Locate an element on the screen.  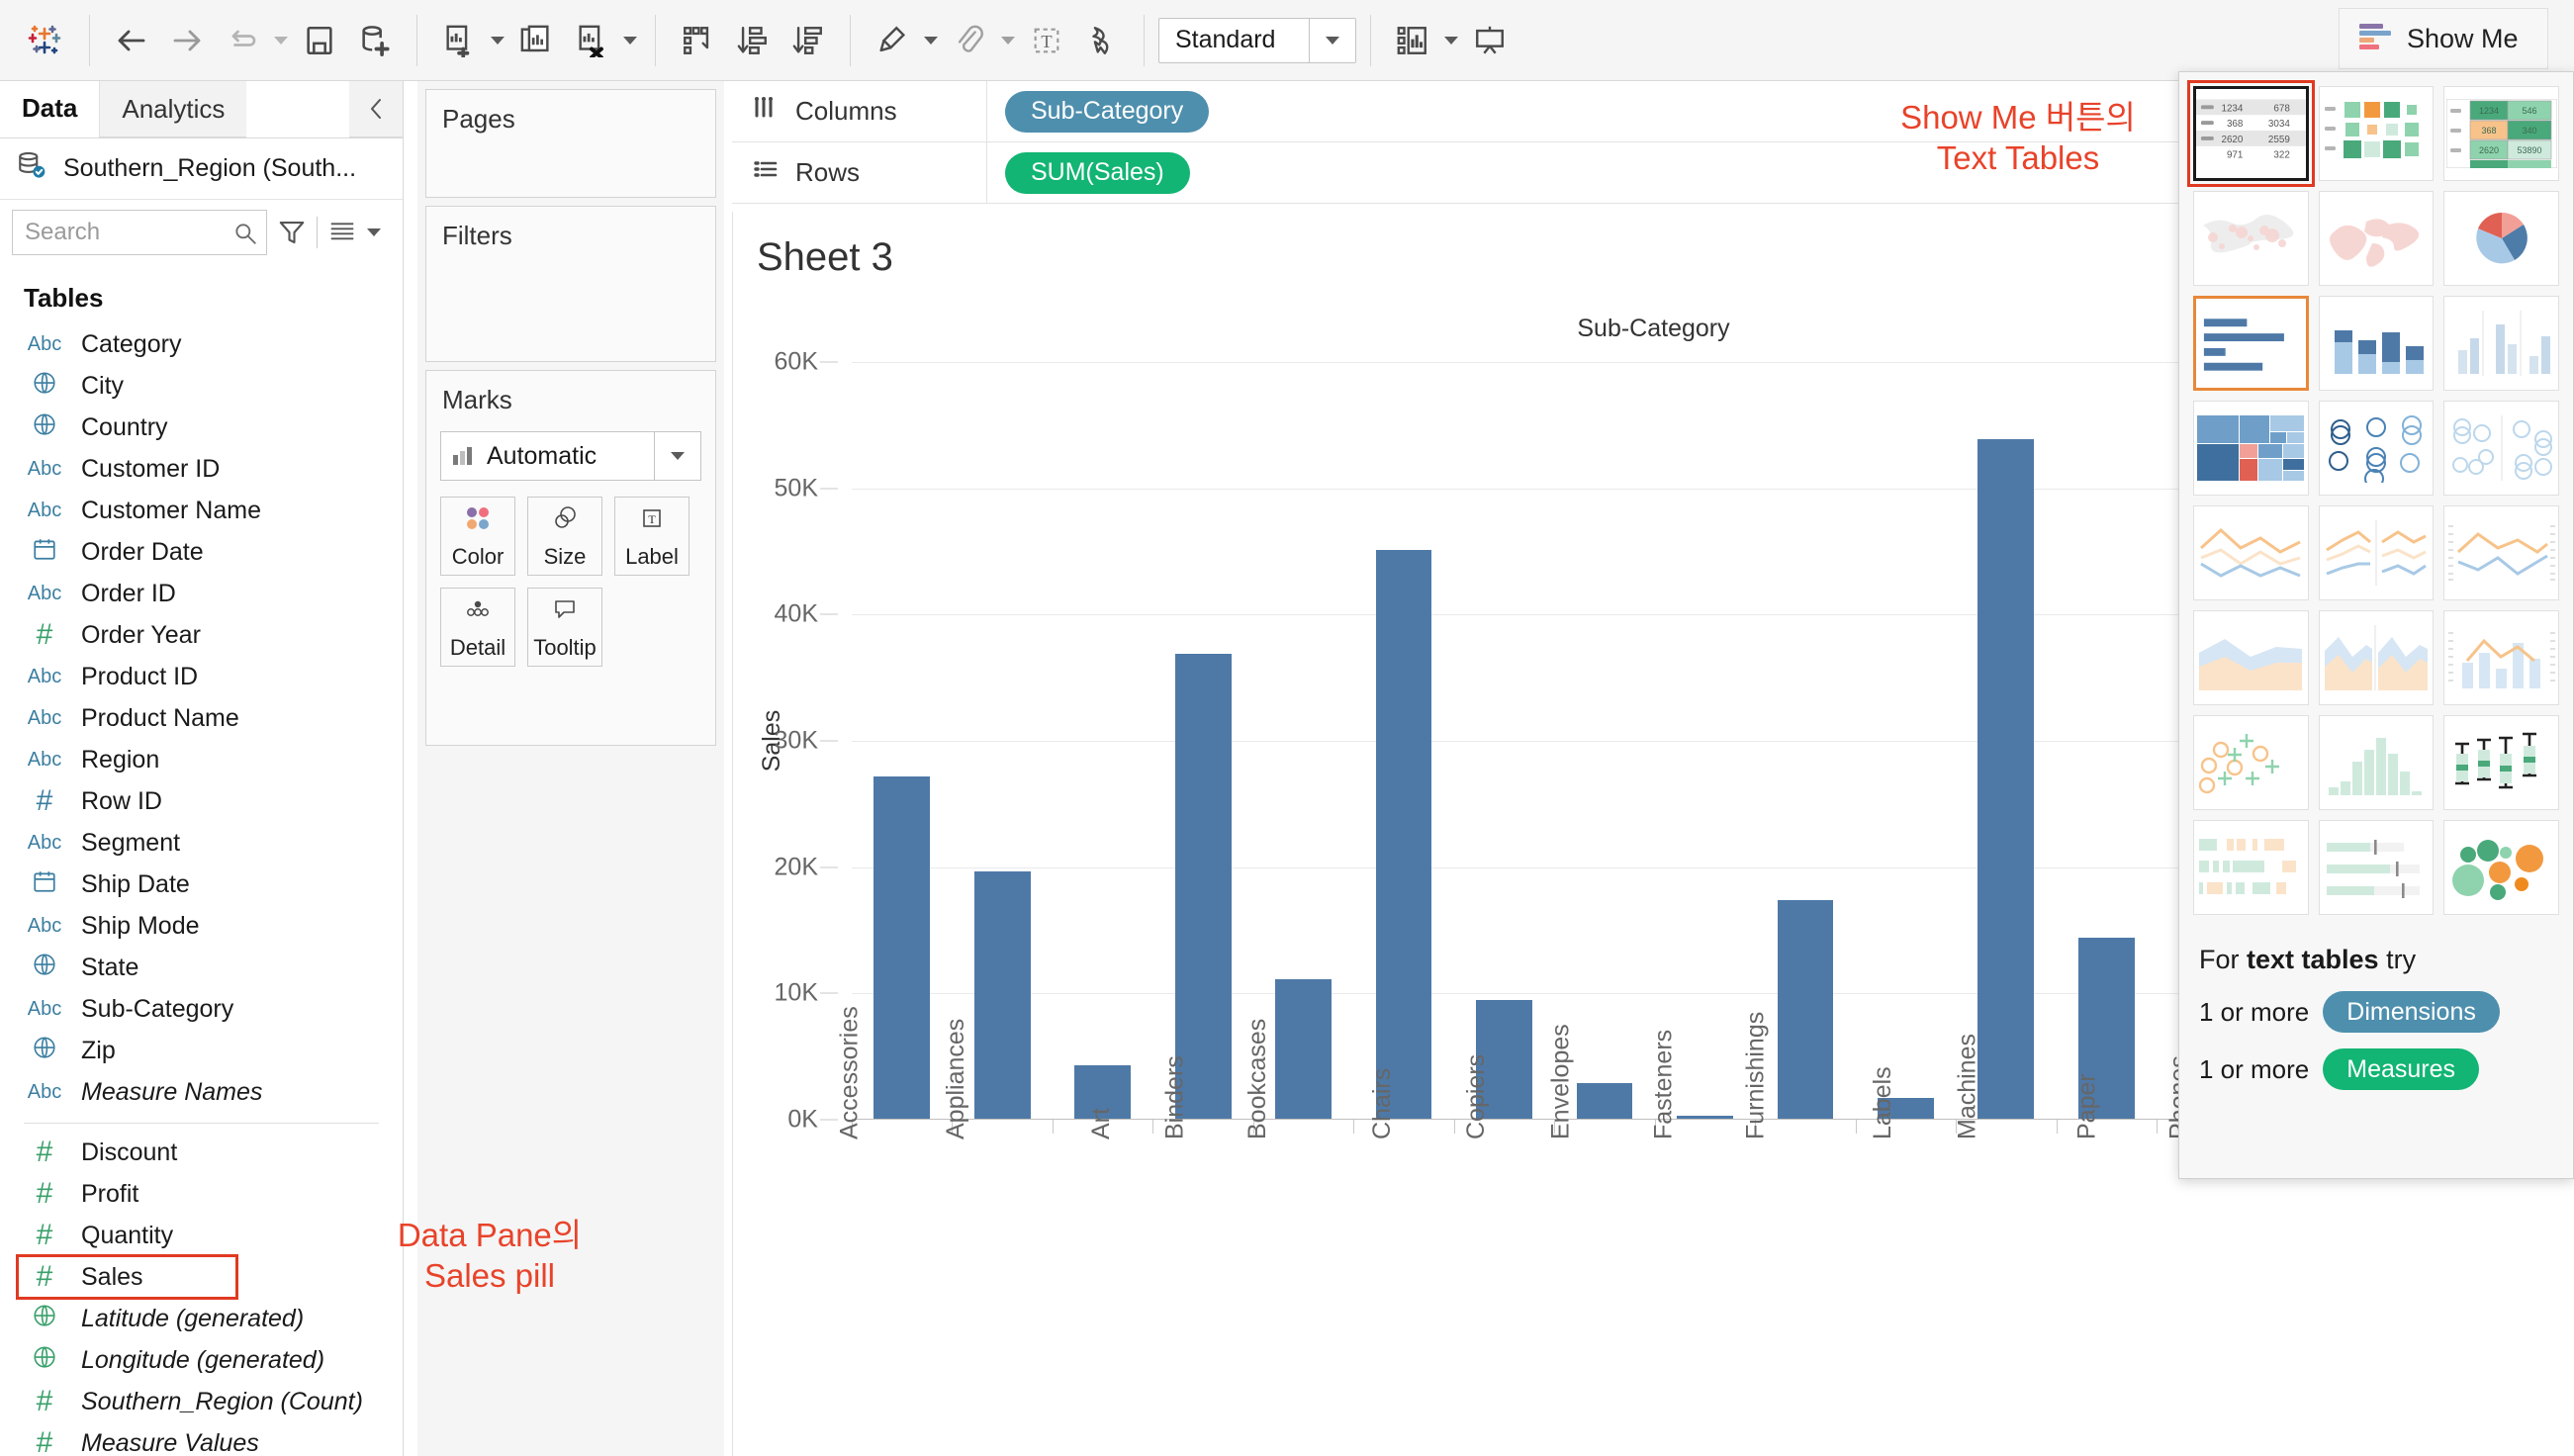
show-me-thumb-dual-combination is located at coordinates (2501, 657).